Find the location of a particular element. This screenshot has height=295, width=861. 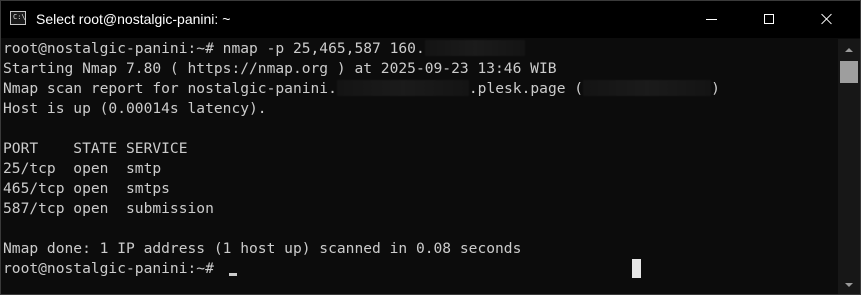

minimize-icon is located at coordinates (711, 19).